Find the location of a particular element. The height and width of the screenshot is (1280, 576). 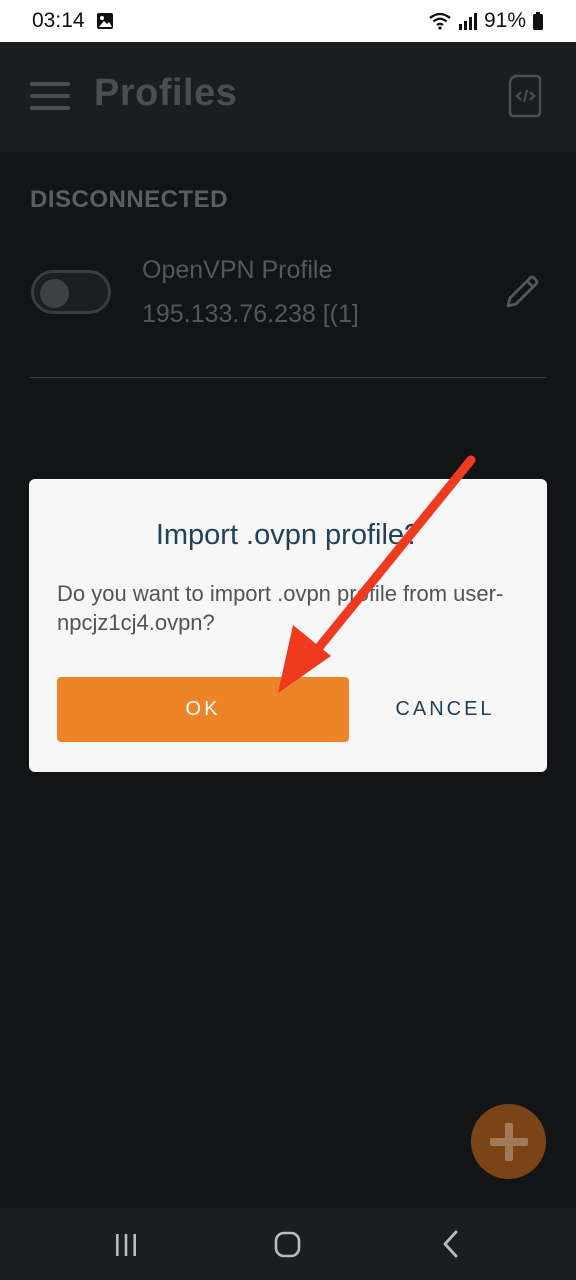

status-time: 03:14 is located at coordinates (58, 20).